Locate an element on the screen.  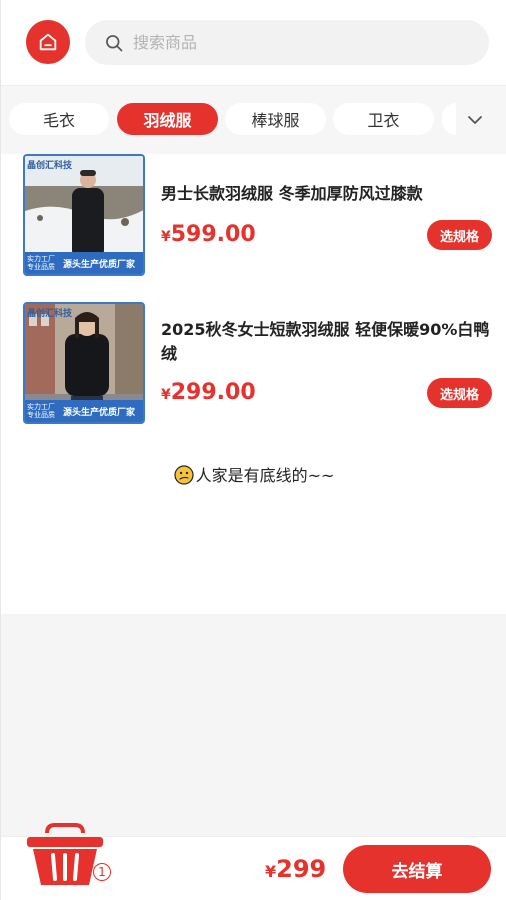
price-value: 299.00 is located at coordinates (213, 392).